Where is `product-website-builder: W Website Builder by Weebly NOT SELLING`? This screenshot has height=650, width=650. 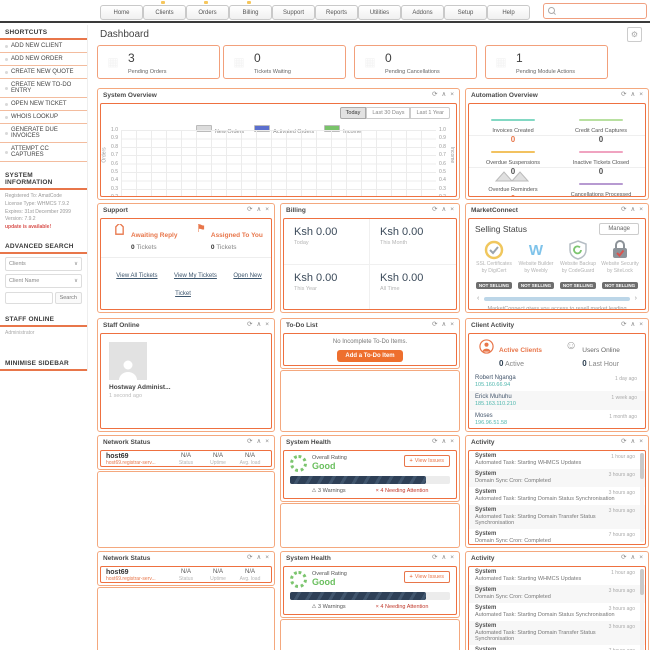
product-website-builder: W Website Builder by Weebly NOT SELLING is located at coordinates (536, 265).